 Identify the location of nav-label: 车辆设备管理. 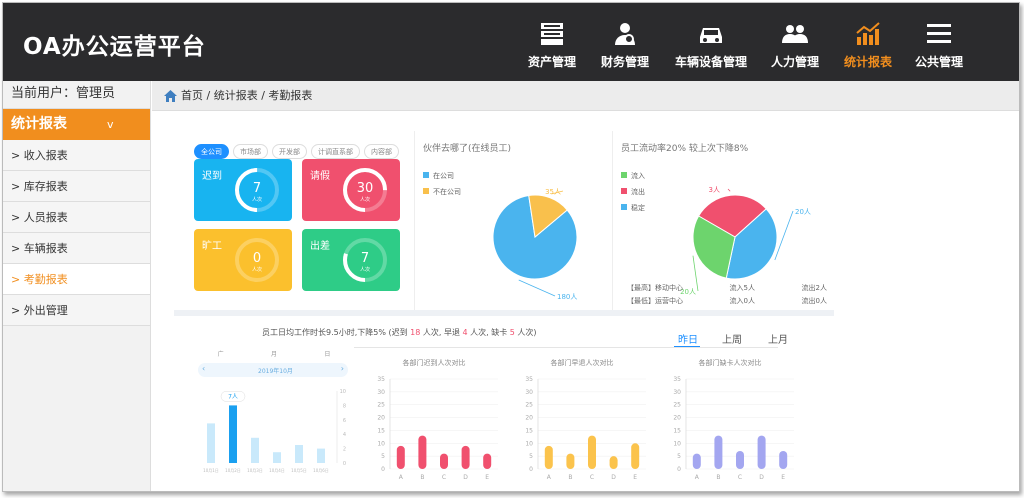
(711, 62).